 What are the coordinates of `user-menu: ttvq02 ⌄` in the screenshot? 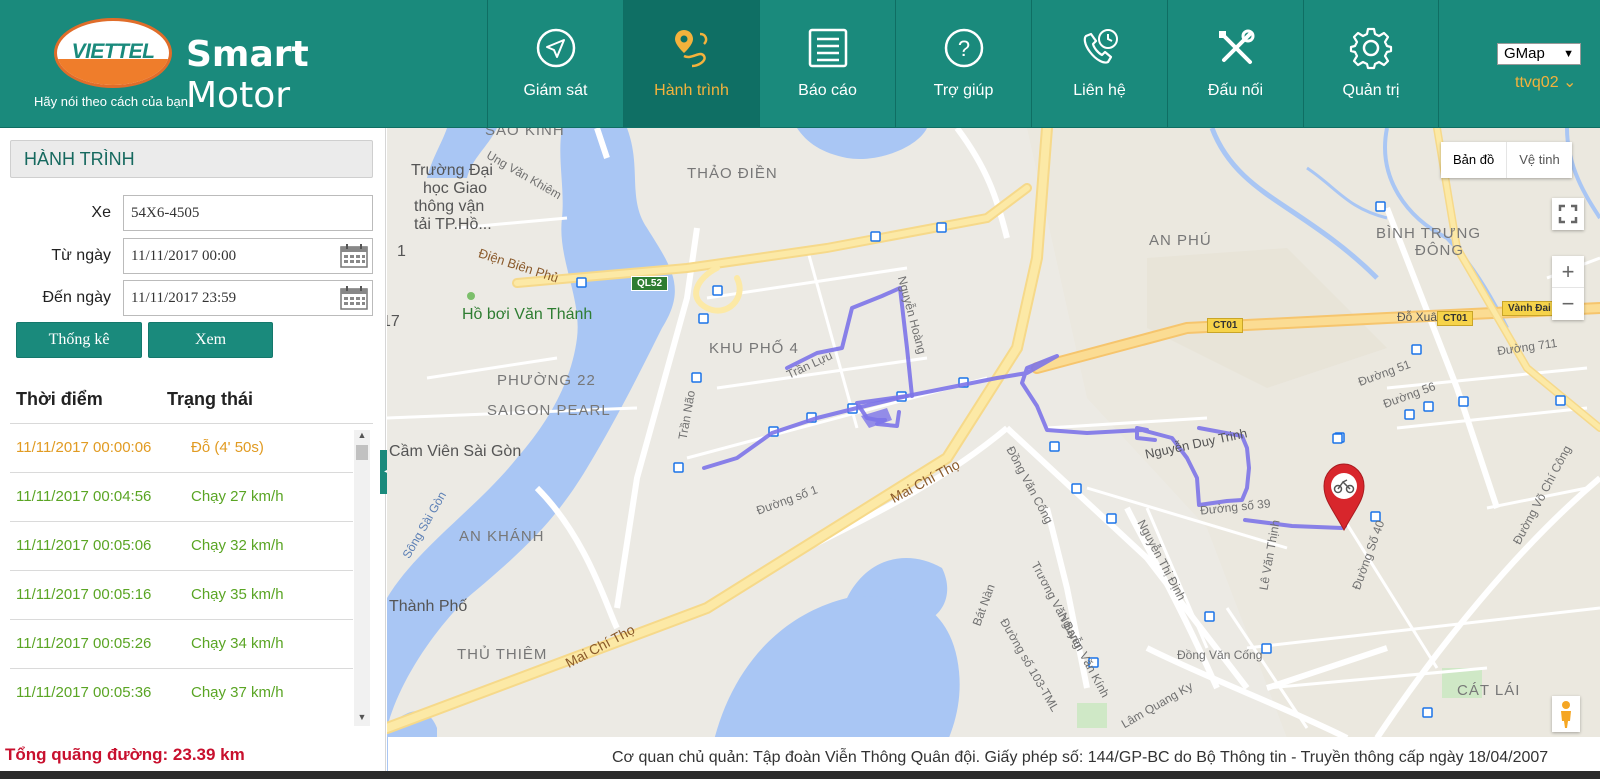 It's located at (1545, 82).